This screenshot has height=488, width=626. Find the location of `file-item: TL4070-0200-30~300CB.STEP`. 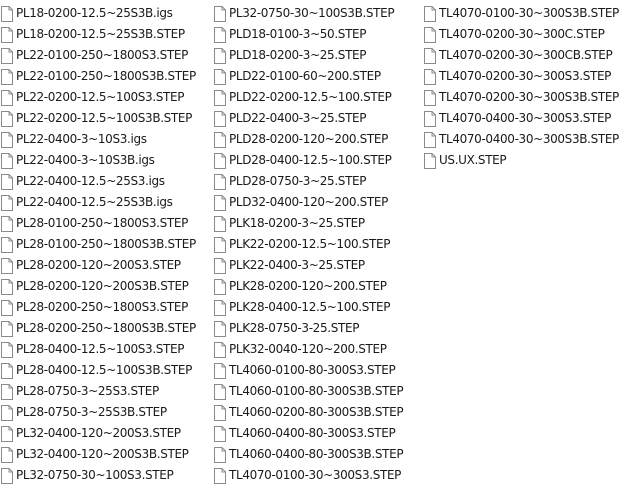

file-item: TL4070-0200-30~300CB.STEP is located at coordinates (521, 55).